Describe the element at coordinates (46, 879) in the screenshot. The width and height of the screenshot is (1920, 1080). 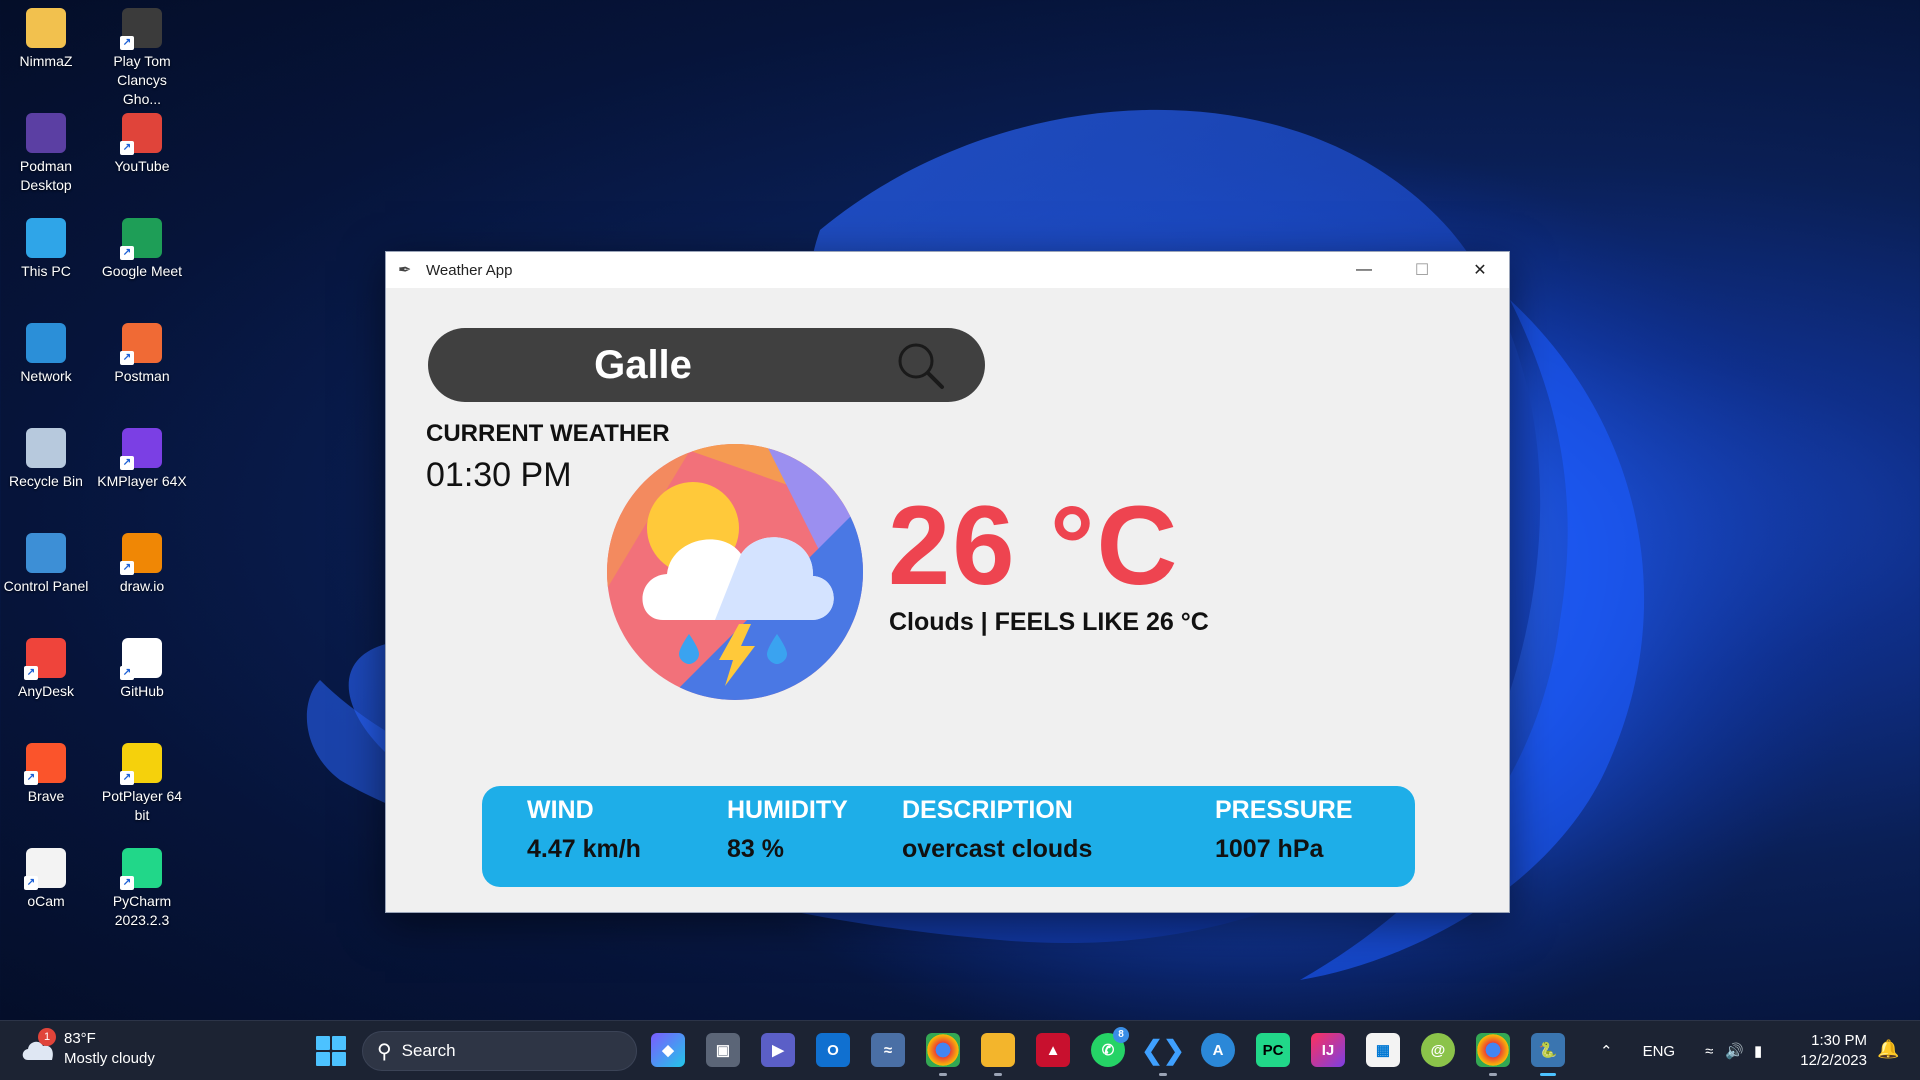
I see `desktop-icon-ocam: ↗ oCam` at that location.